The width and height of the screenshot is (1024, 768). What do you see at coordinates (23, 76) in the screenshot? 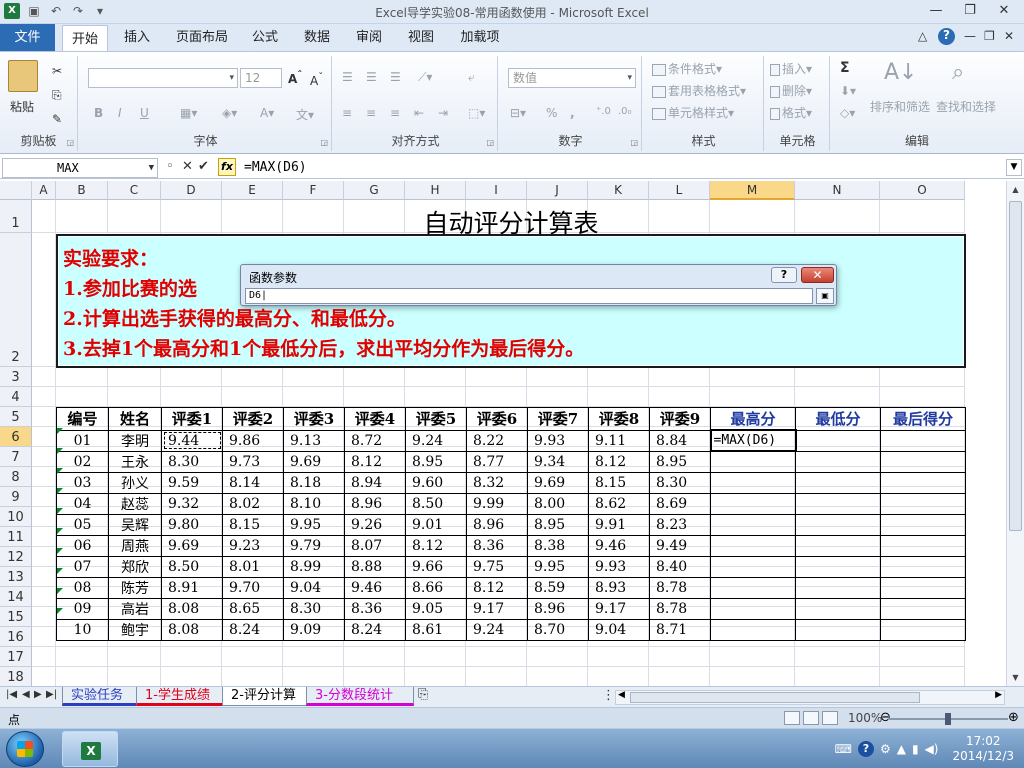
I see `paste-icon` at bounding box center [23, 76].